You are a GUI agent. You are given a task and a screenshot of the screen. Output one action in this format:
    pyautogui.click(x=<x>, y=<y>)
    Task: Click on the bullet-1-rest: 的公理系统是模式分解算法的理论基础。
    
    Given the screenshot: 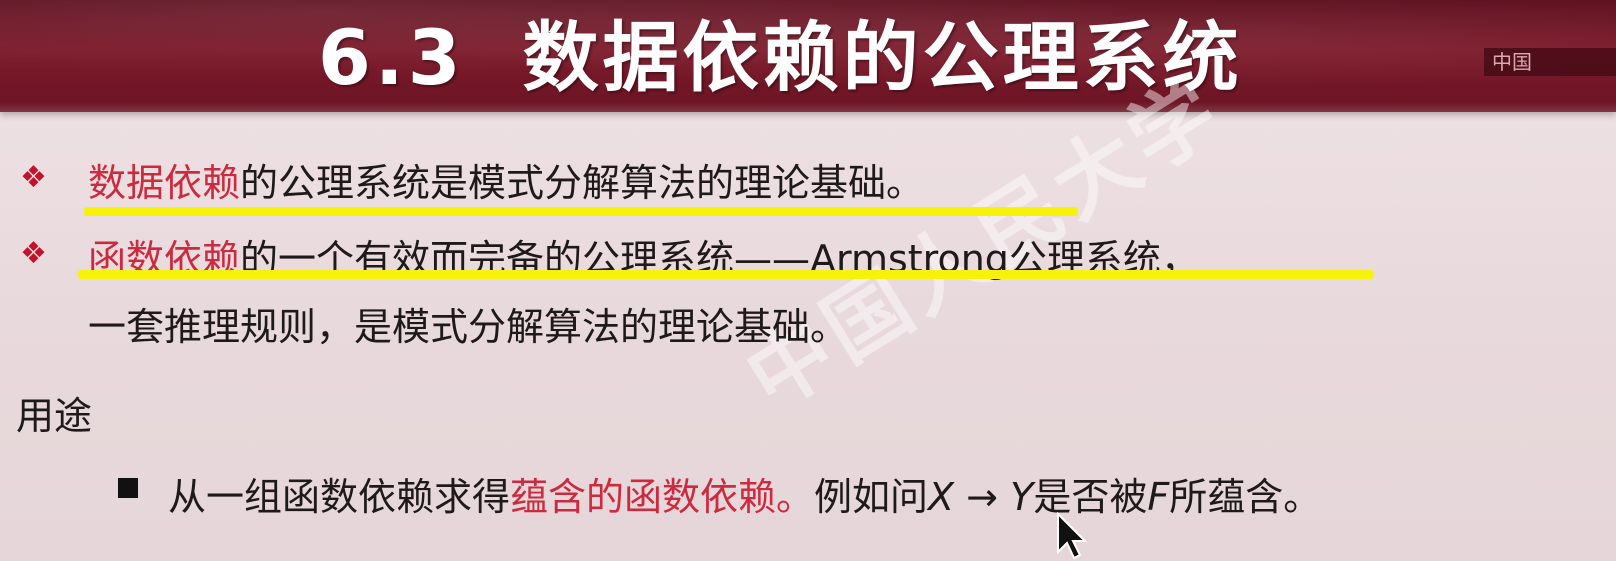 What is the action you would take?
    pyautogui.click(x=582, y=183)
    